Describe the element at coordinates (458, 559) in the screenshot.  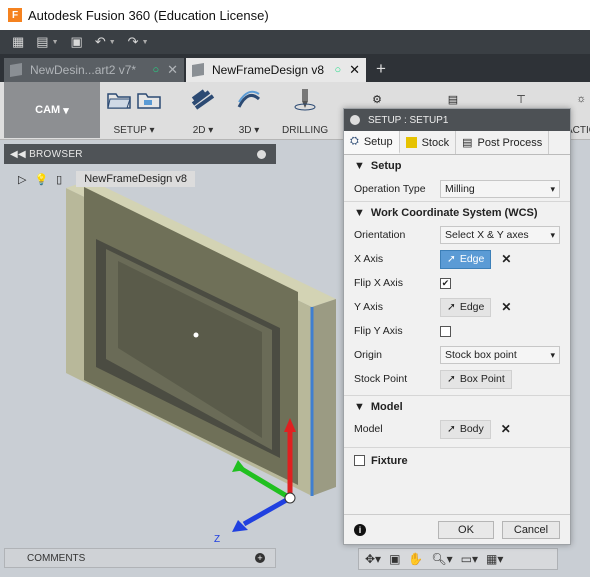
I see `navigation-bar: ✥▾ ▣ ✋ 🔍︎▾ ▭▾ ▦▾` at that location.